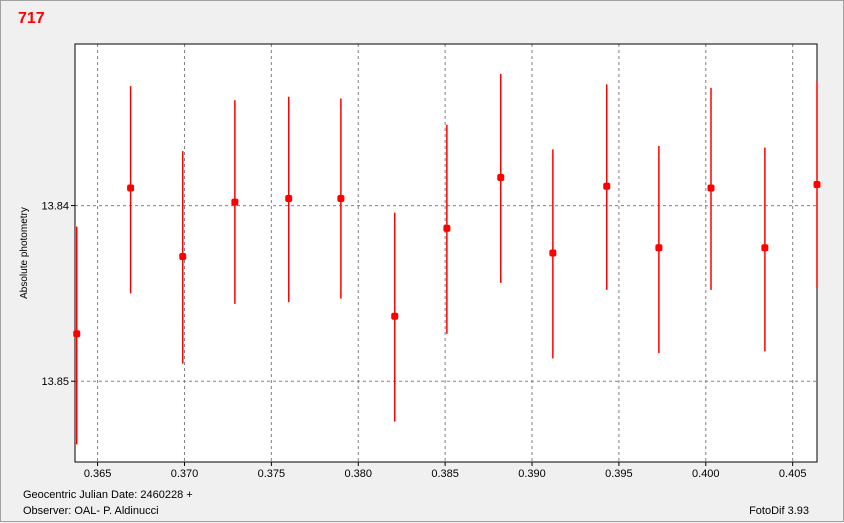  What do you see at coordinates (24, 253) in the screenshot?
I see `y-axis-label: Absolute photometry` at bounding box center [24, 253].